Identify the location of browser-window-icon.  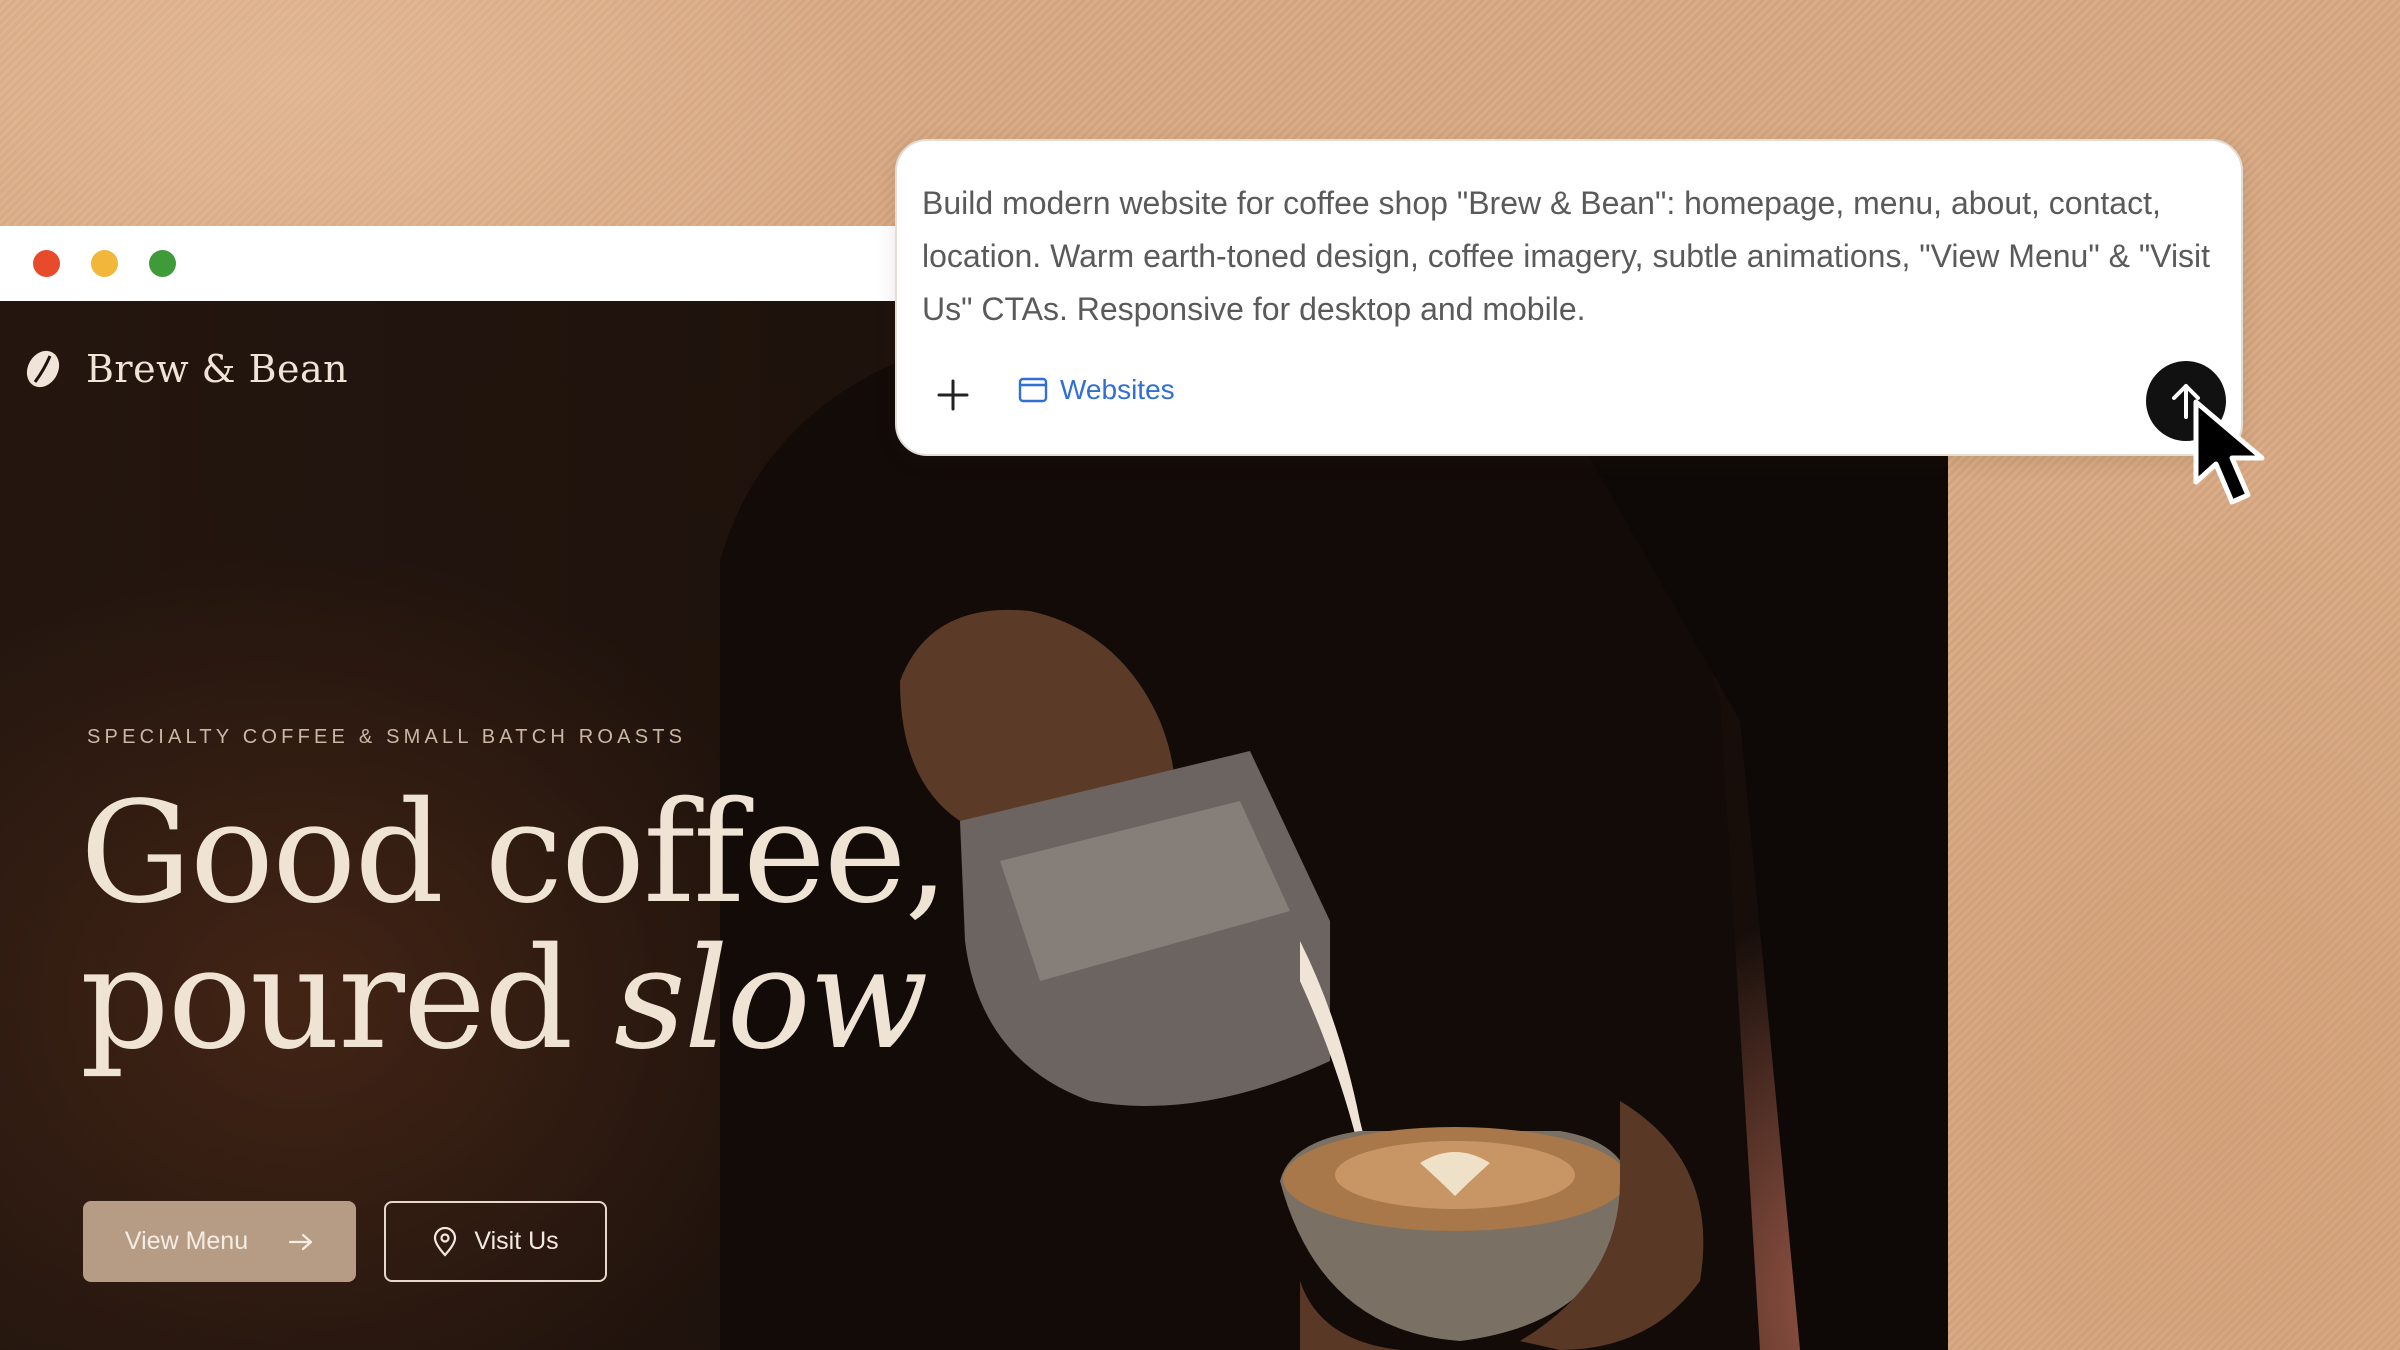
(1033, 390).